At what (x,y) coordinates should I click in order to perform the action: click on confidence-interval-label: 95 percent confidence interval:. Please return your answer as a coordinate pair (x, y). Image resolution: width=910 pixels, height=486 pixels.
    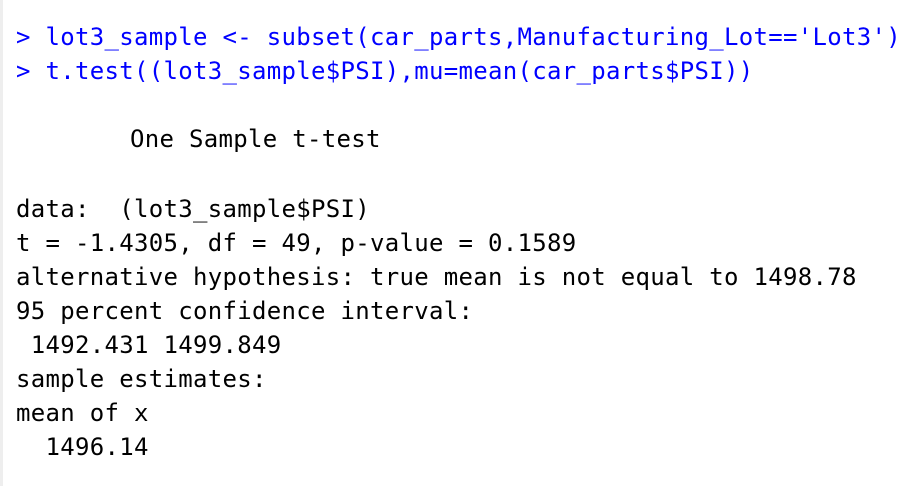
    Looking at the image, I should click on (245, 311).